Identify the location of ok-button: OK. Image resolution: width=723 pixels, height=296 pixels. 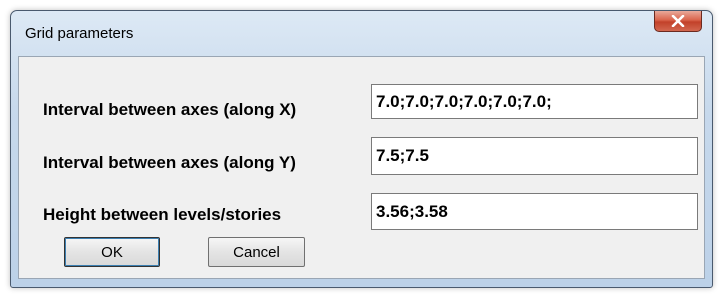
(112, 252).